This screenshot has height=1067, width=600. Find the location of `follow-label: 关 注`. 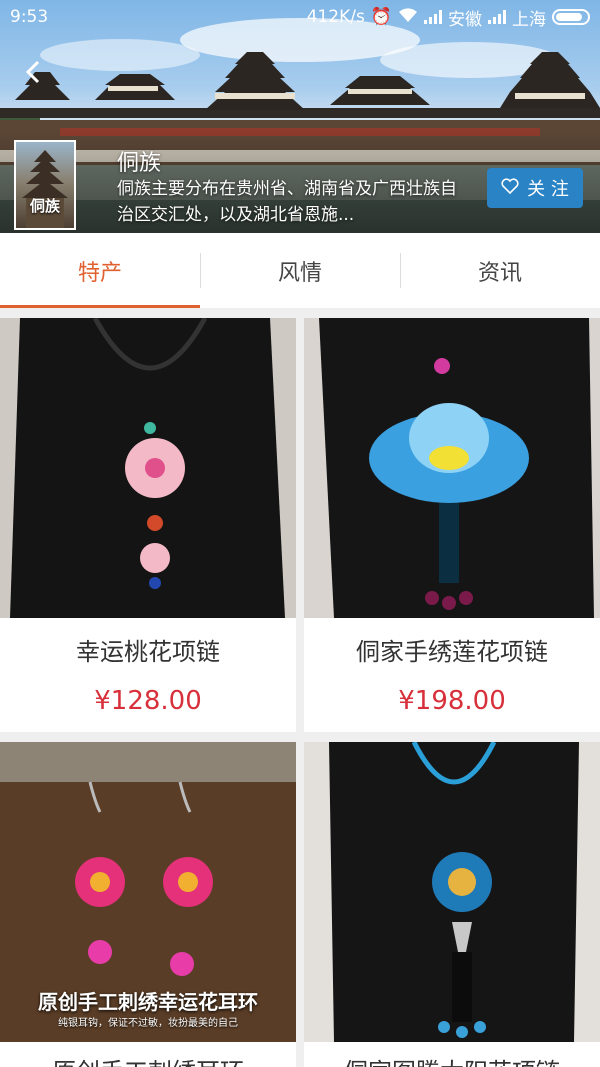

follow-label: 关 注 is located at coordinates (548, 189).